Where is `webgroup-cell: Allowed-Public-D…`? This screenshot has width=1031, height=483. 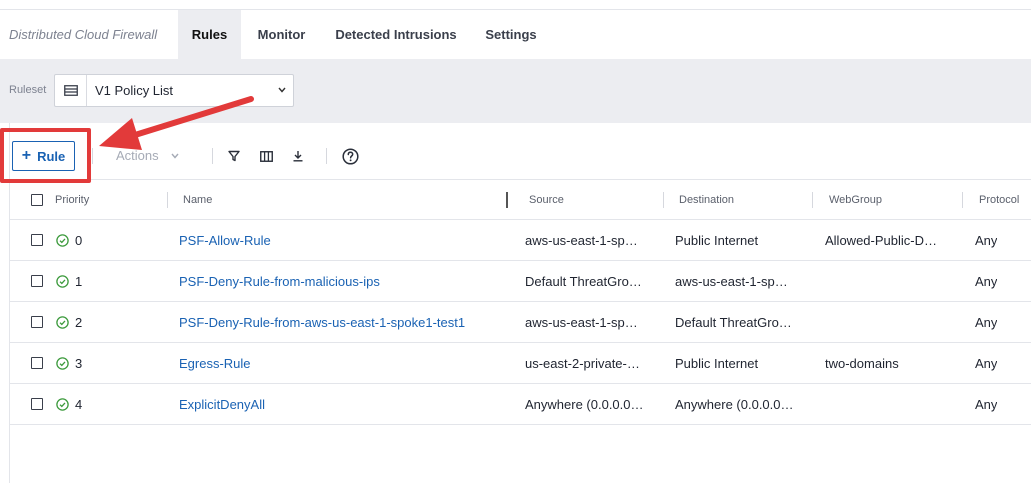
webgroup-cell: Allowed-Public-D… is located at coordinates (881, 240).